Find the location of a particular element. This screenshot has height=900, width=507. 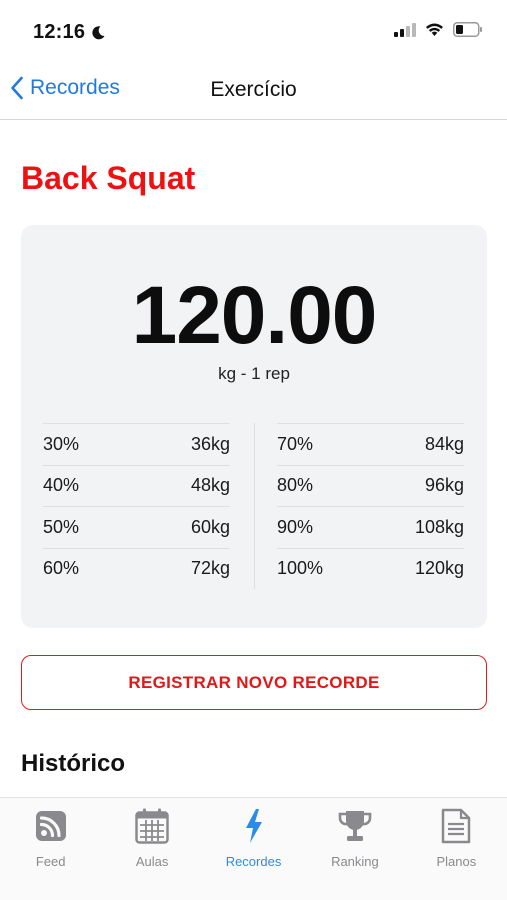

tab-aulas-label: Aulas is located at coordinates (152, 861).